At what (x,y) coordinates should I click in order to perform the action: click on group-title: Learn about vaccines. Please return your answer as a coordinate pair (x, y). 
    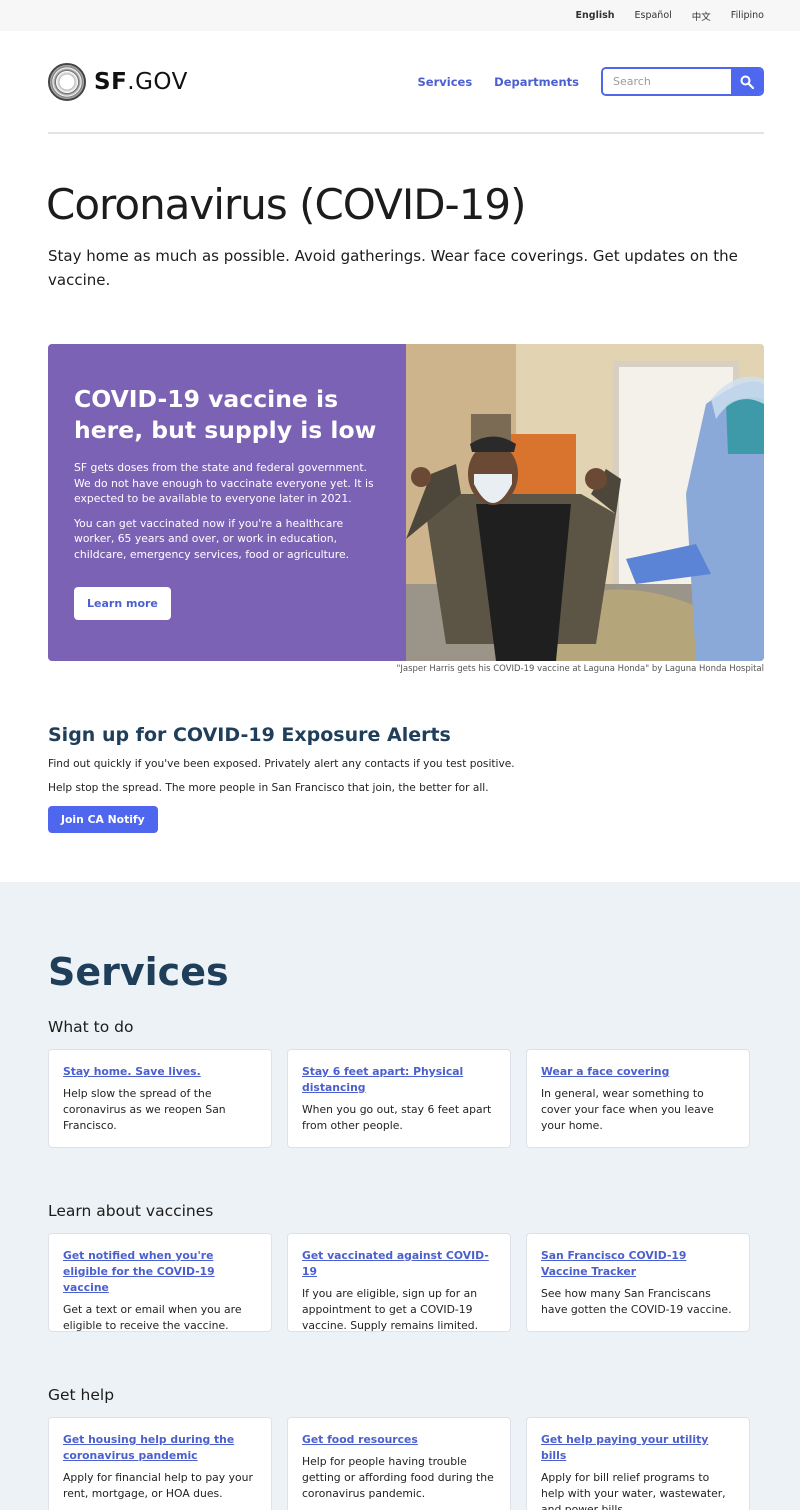
    Looking at the image, I should click on (131, 1211).